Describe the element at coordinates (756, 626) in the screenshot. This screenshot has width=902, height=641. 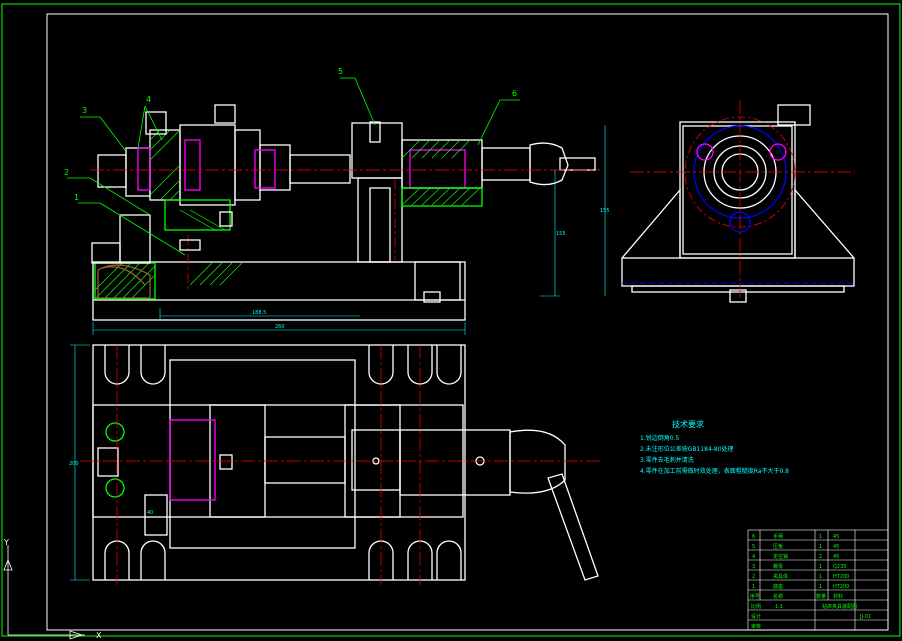
I see `checker-label: 审核` at that location.